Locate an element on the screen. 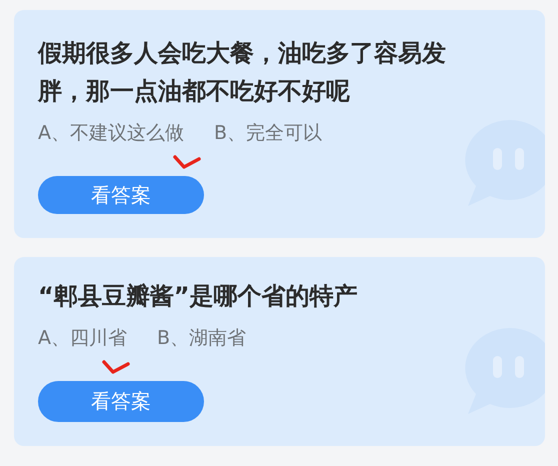 The height and width of the screenshot is (466, 558). answer-option: A、不建议这么做 is located at coordinates (111, 133).